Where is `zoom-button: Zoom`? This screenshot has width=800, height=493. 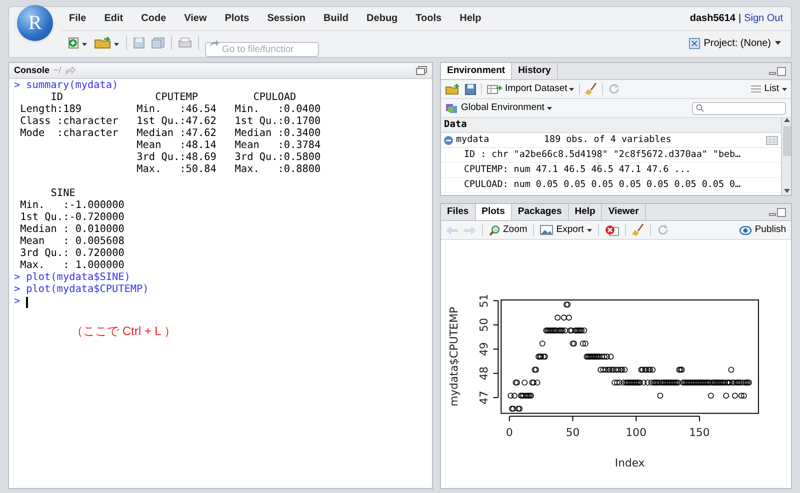
zoom-button: Zoom is located at coordinates (508, 230).